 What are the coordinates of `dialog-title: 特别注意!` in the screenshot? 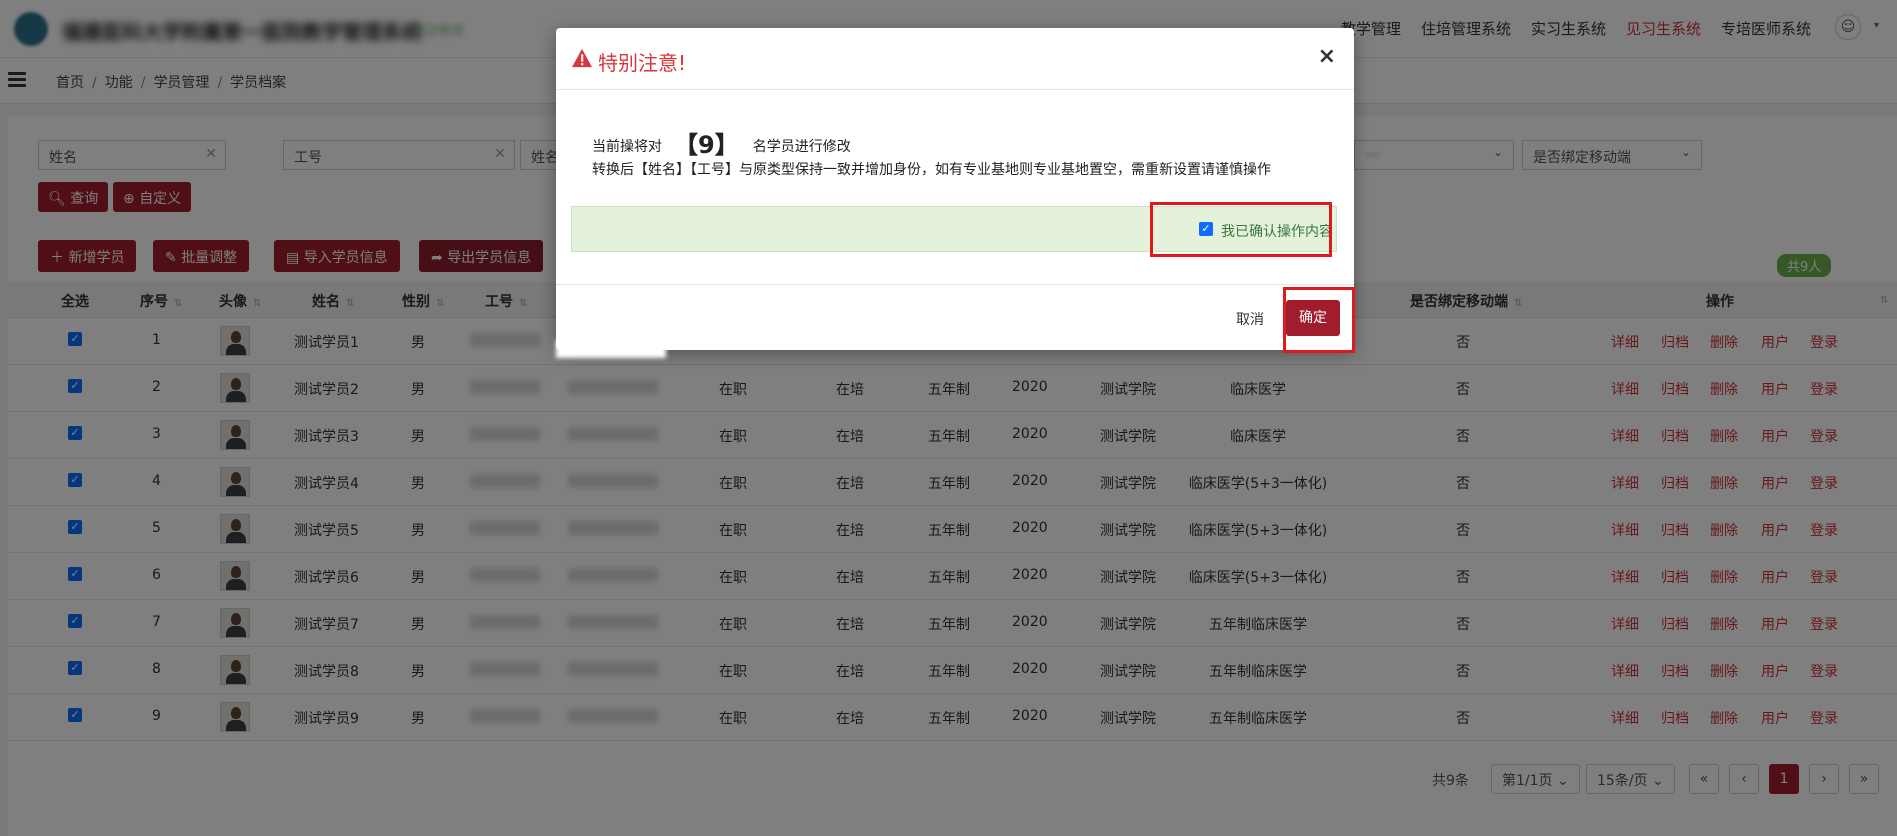 It's located at (642, 63).